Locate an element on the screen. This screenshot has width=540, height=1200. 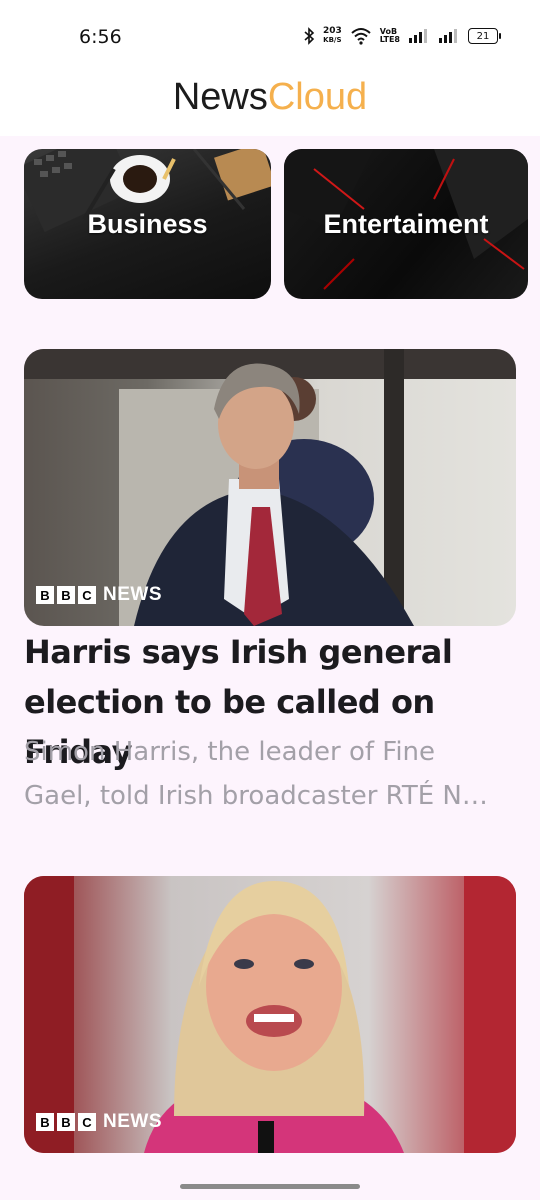
bluetooth-icon is located at coordinates (309, 36).